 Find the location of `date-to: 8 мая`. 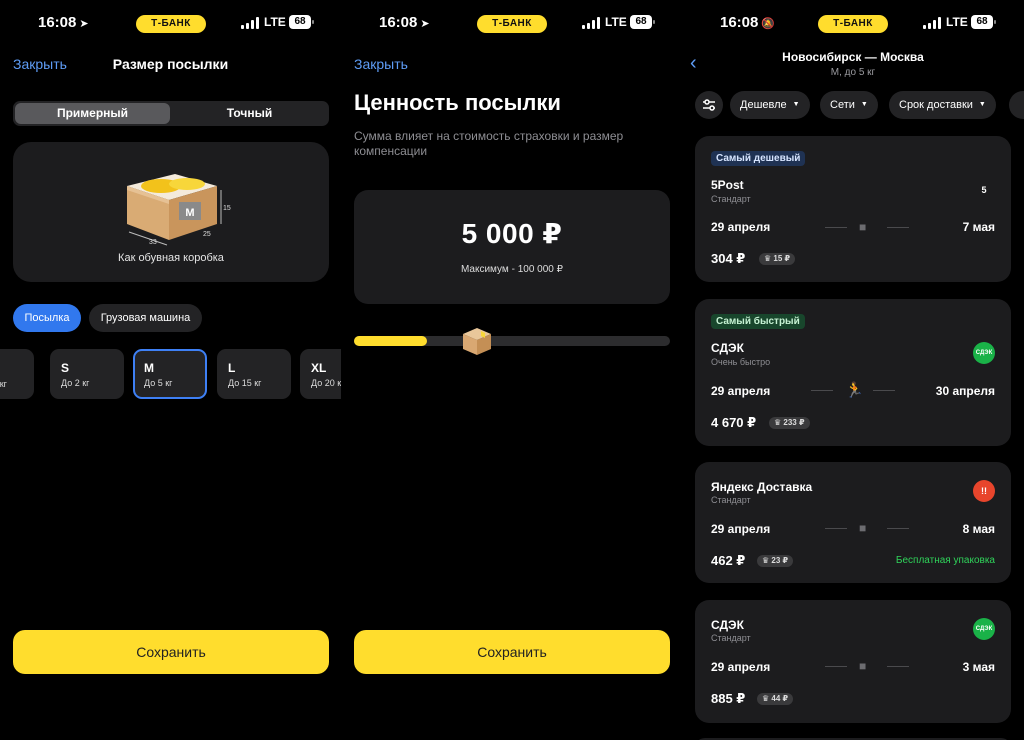

date-to: 8 мая is located at coordinates (978, 529).